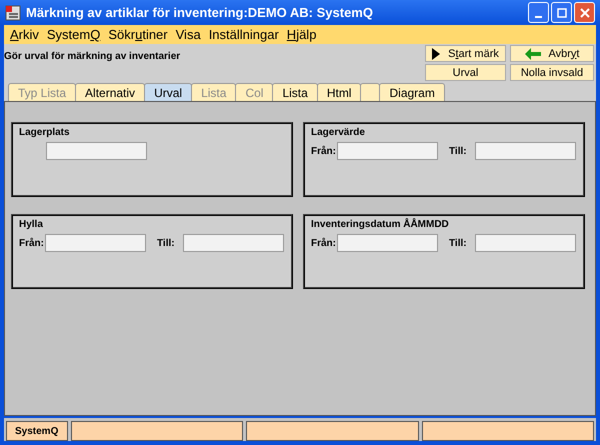 The height and width of the screenshot is (445, 600). I want to click on tab, so click(370, 92).